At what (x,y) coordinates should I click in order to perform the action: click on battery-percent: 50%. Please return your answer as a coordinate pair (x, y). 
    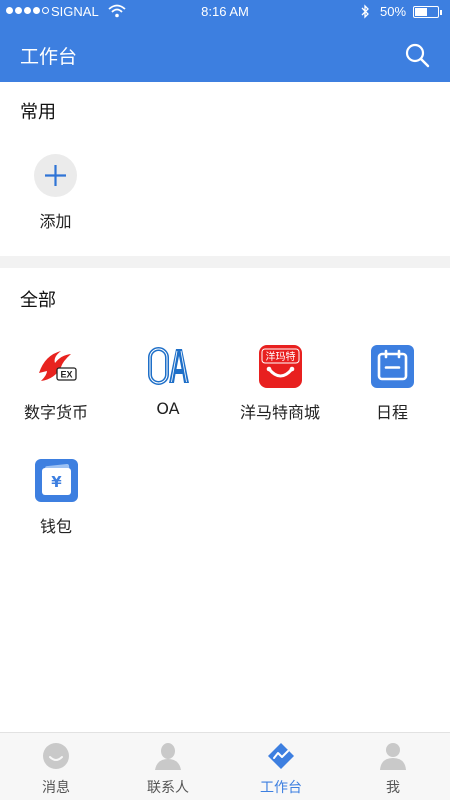
    Looking at the image, I should click on (393, 11).